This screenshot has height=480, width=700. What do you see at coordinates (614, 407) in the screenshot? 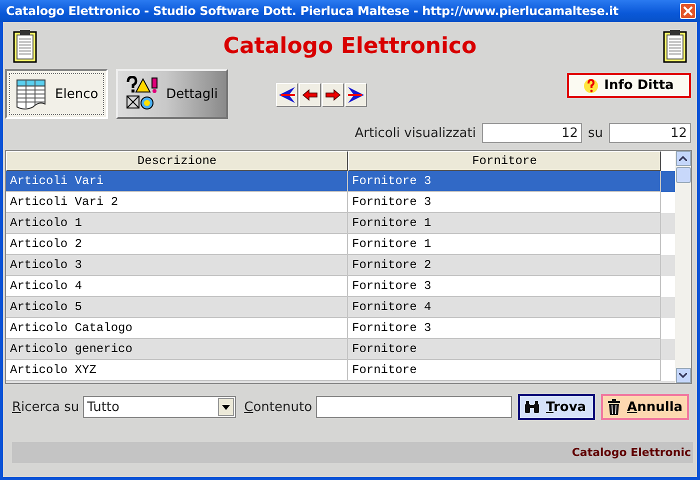
I see `trash-icon` at bounding box center [614, 407].